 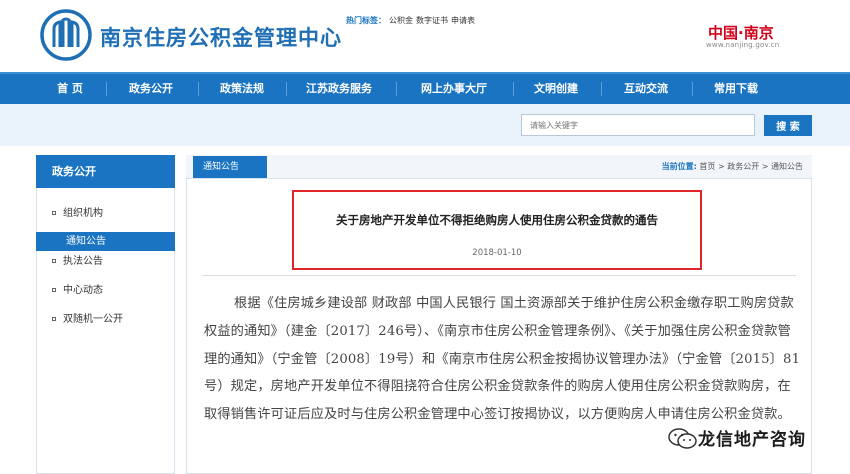 What do you see at coordinates (105, 171) in the screenshot?
I see `sidebar-title: 政务公开` at bounding box center [105, 171].